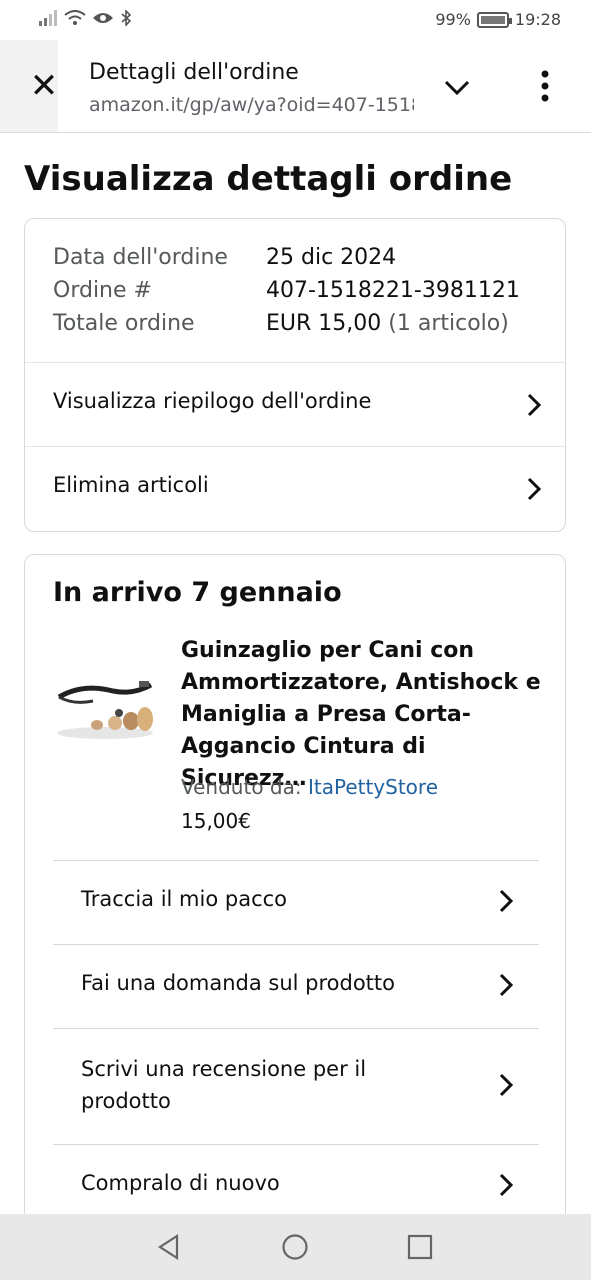  I want to click on home-circle-icon, so click(295, 1247).